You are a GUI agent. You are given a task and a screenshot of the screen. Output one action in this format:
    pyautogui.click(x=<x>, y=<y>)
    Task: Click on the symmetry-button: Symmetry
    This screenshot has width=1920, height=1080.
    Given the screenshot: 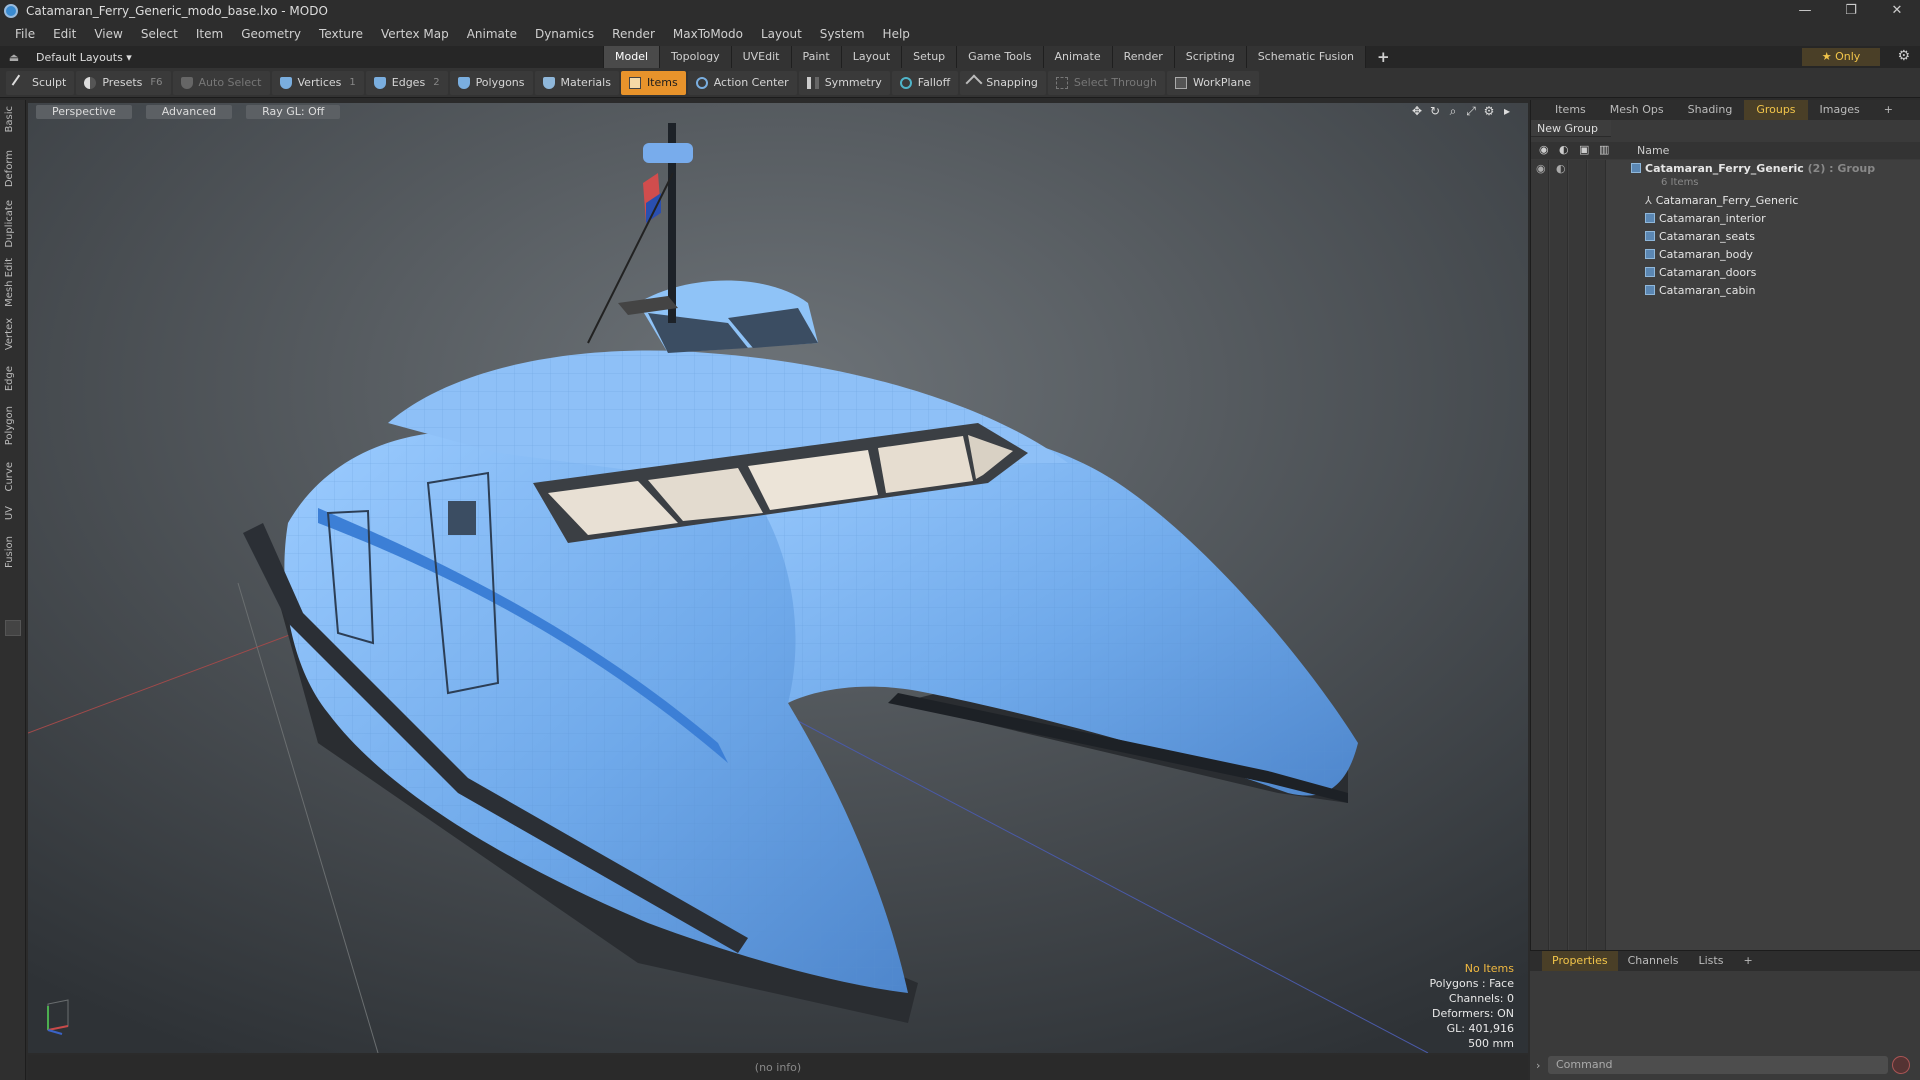 What is the action you would take?
    pyautogui.click(x=844, y=82)
    